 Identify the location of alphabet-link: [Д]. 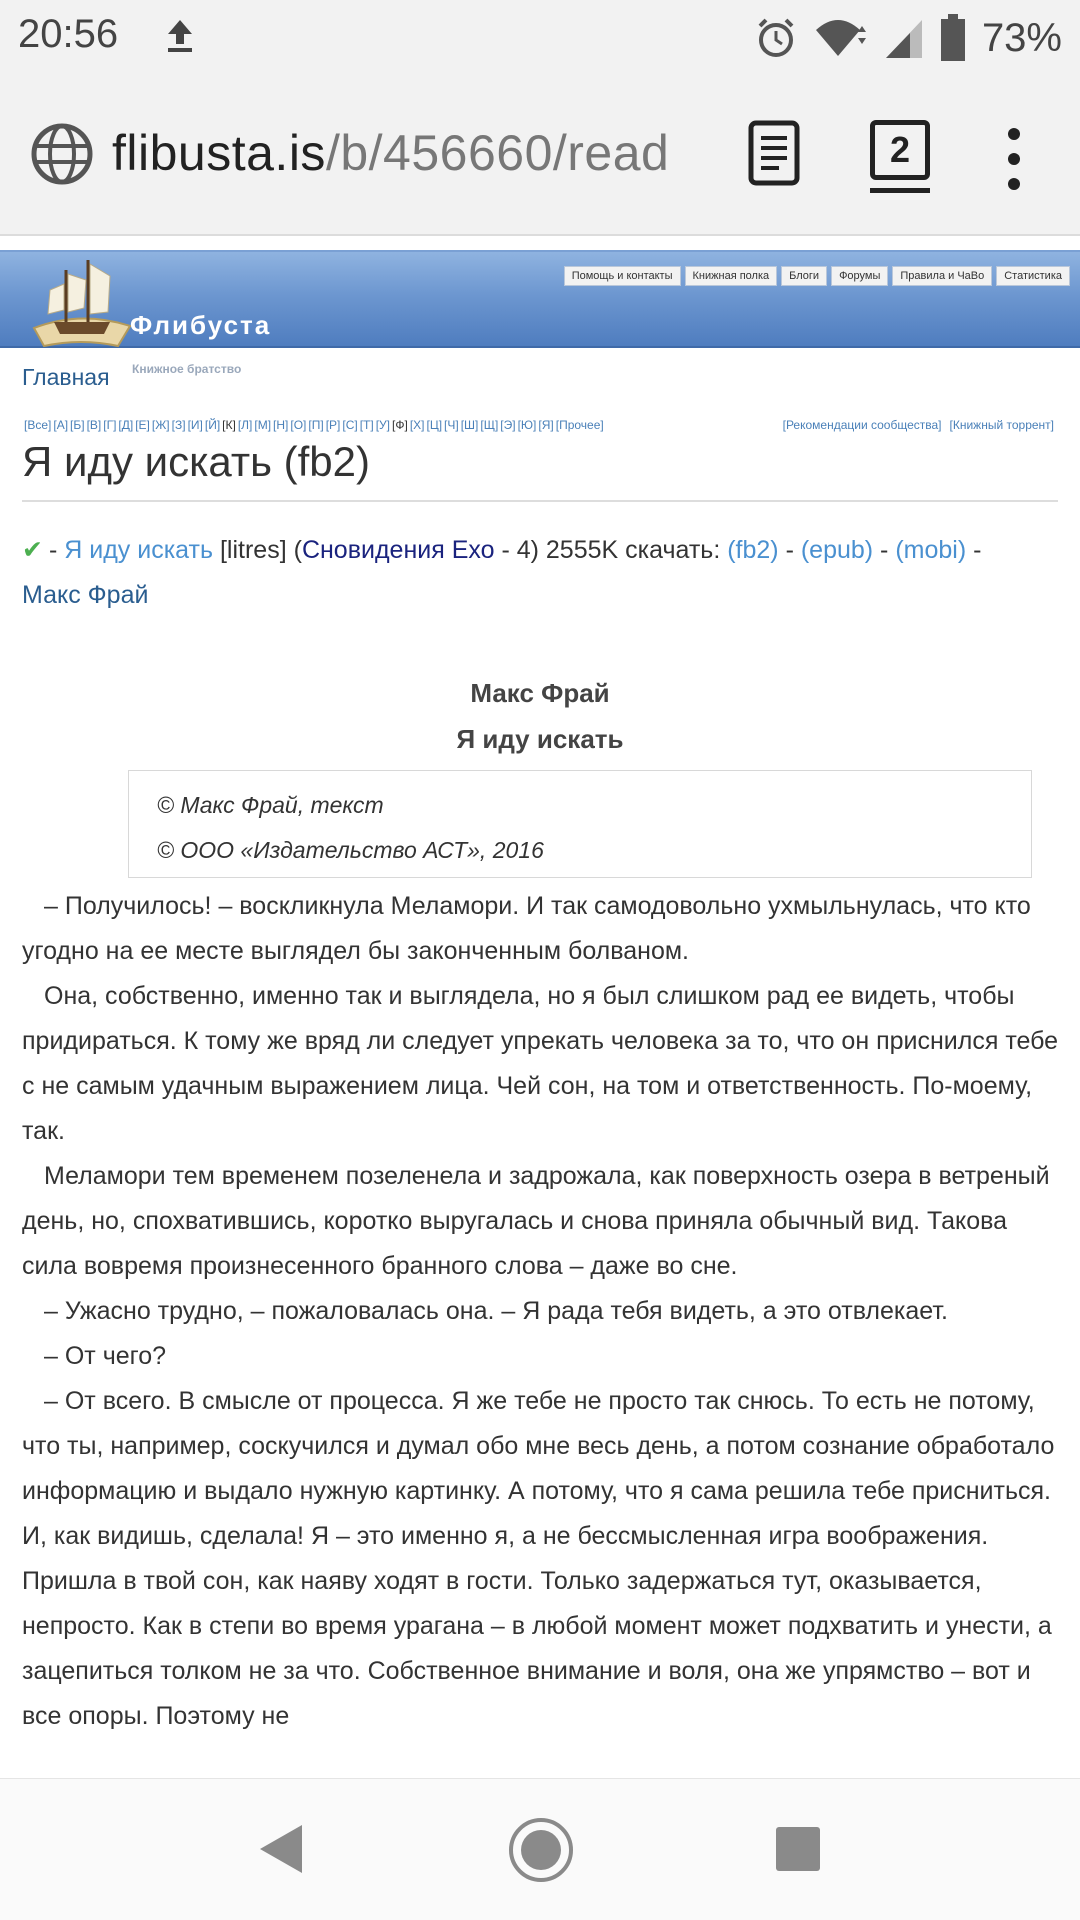
(125, 425).